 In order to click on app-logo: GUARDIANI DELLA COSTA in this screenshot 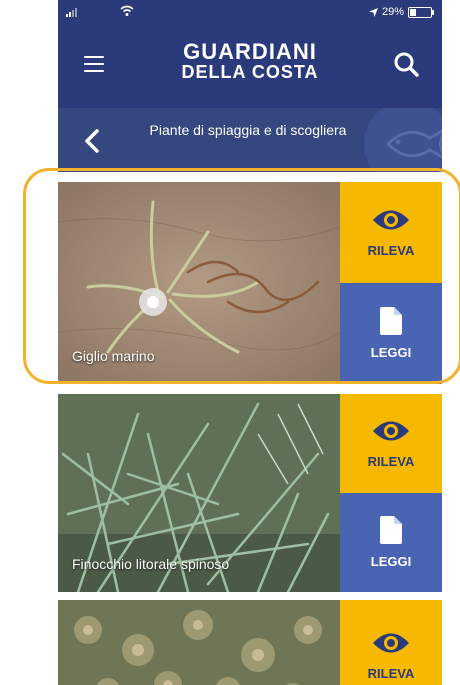, I will do `click(250, 61)`.